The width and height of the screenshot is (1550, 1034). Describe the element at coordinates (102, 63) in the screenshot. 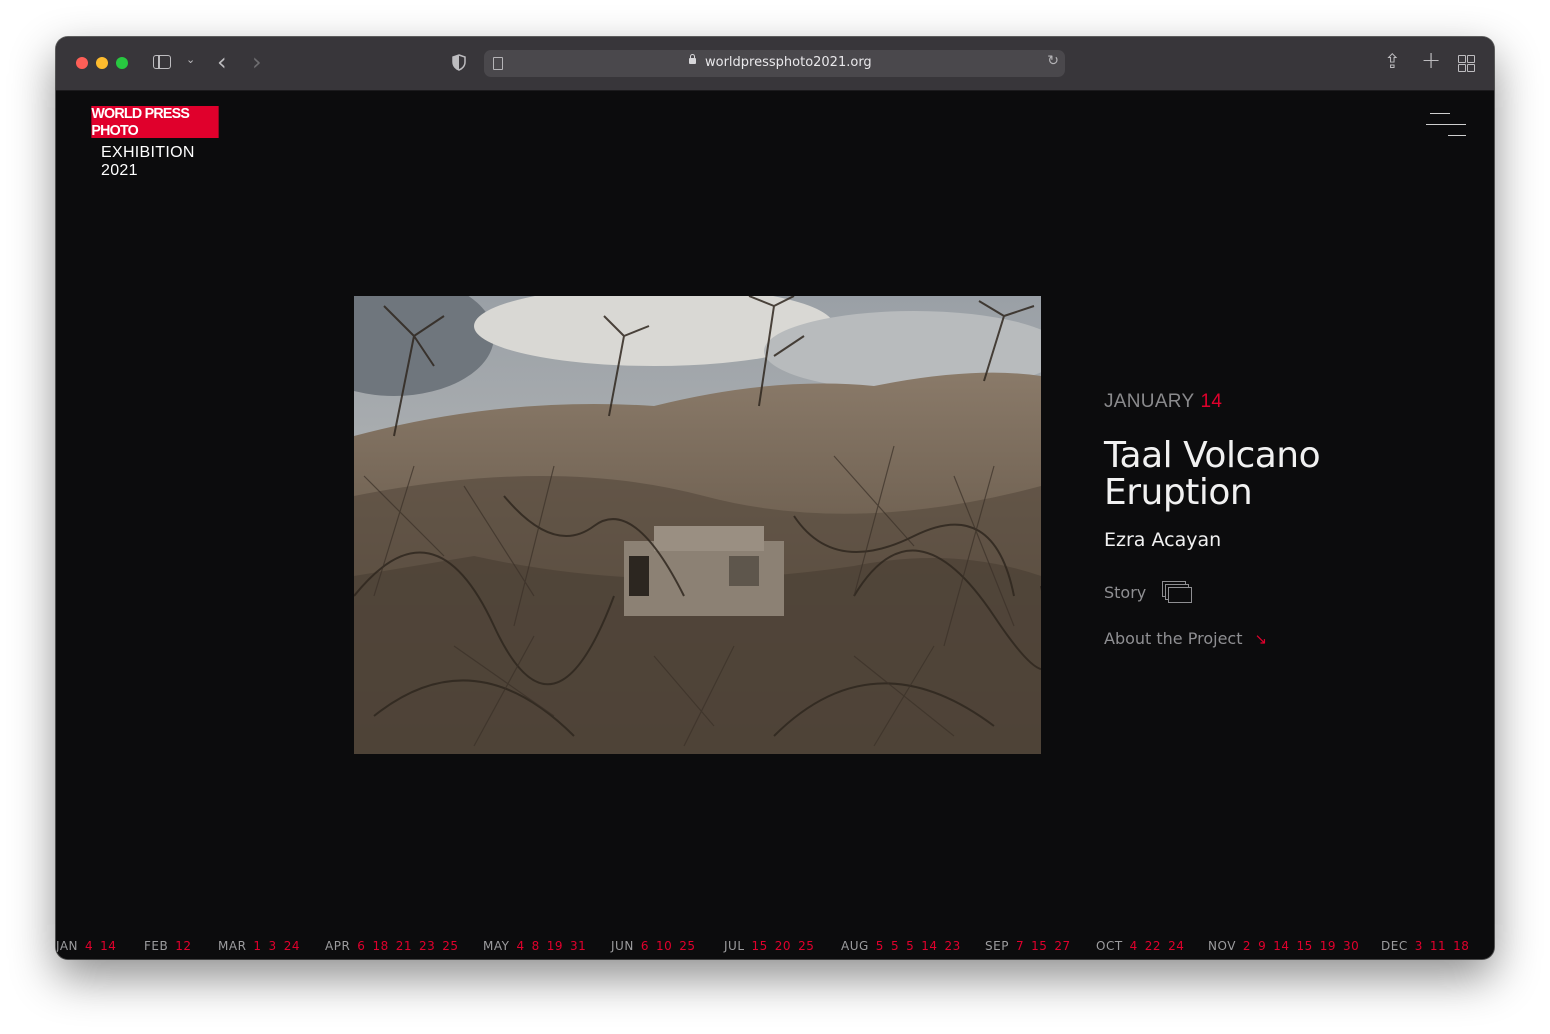

I see `minimize-window-button` at that location.